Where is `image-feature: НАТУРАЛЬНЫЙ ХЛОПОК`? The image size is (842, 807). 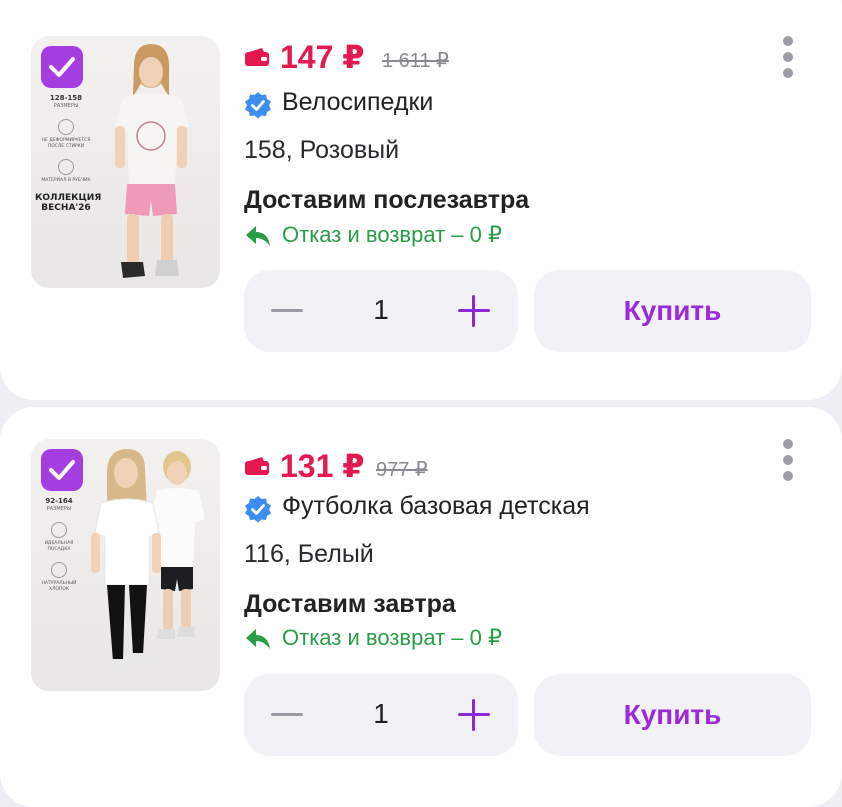 image-feature: НАТУРАЛЬНЫЙ ХЛОПОК is located at coordinates (59, 586).